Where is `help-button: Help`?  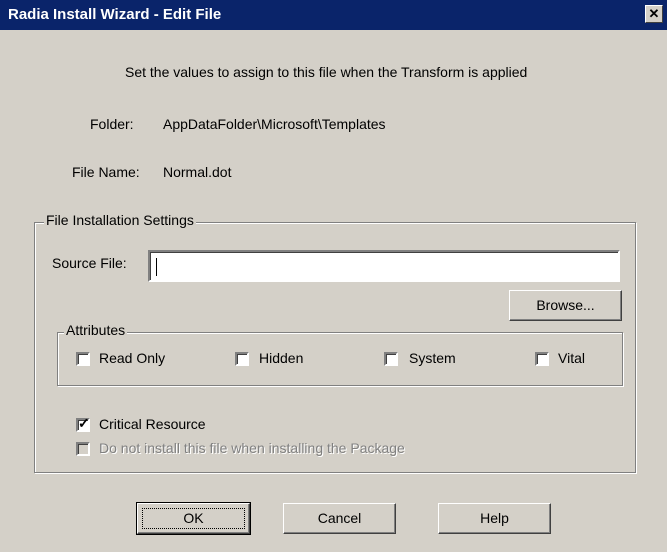
help-button: Help is located at coordinates (494, 518).